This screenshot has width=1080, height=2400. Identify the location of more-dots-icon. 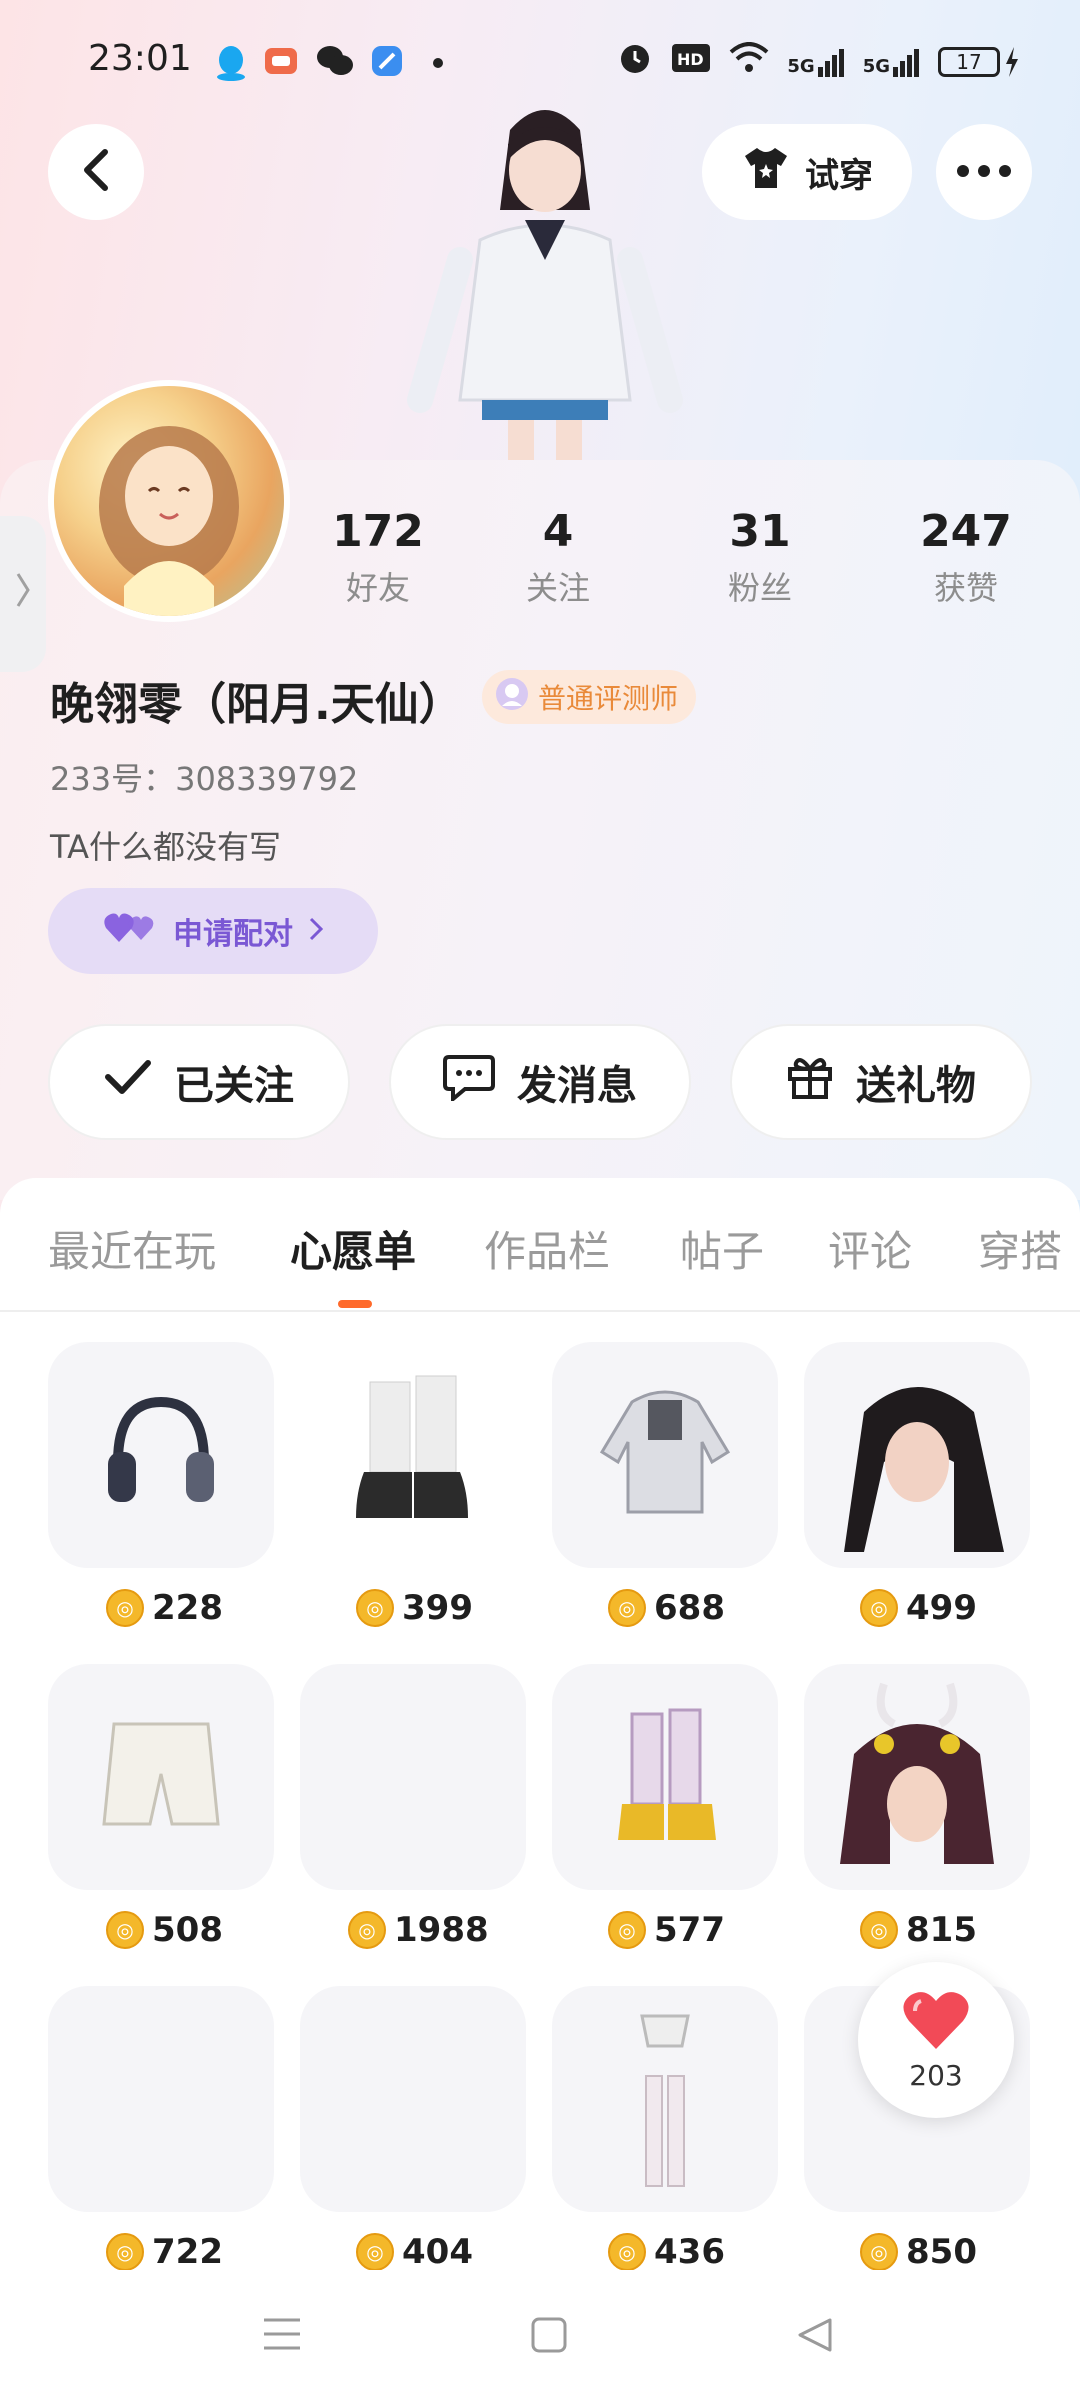
(984, 172).